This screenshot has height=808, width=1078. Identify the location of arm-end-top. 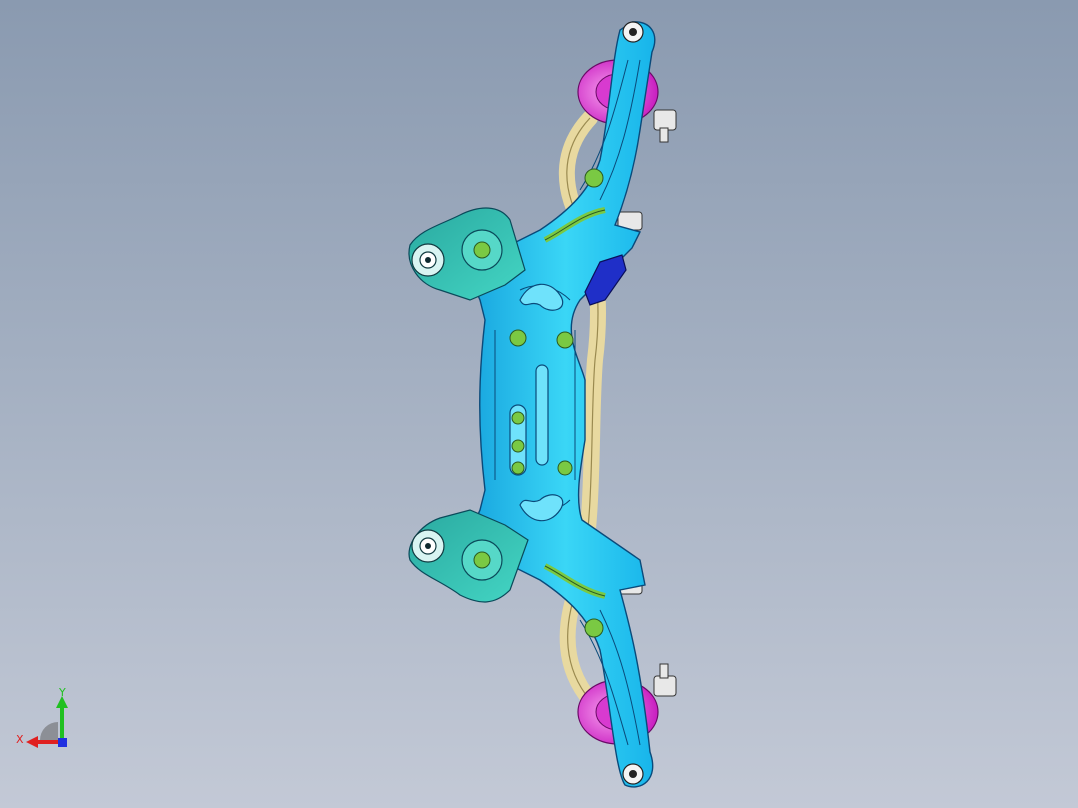
(633, 32).